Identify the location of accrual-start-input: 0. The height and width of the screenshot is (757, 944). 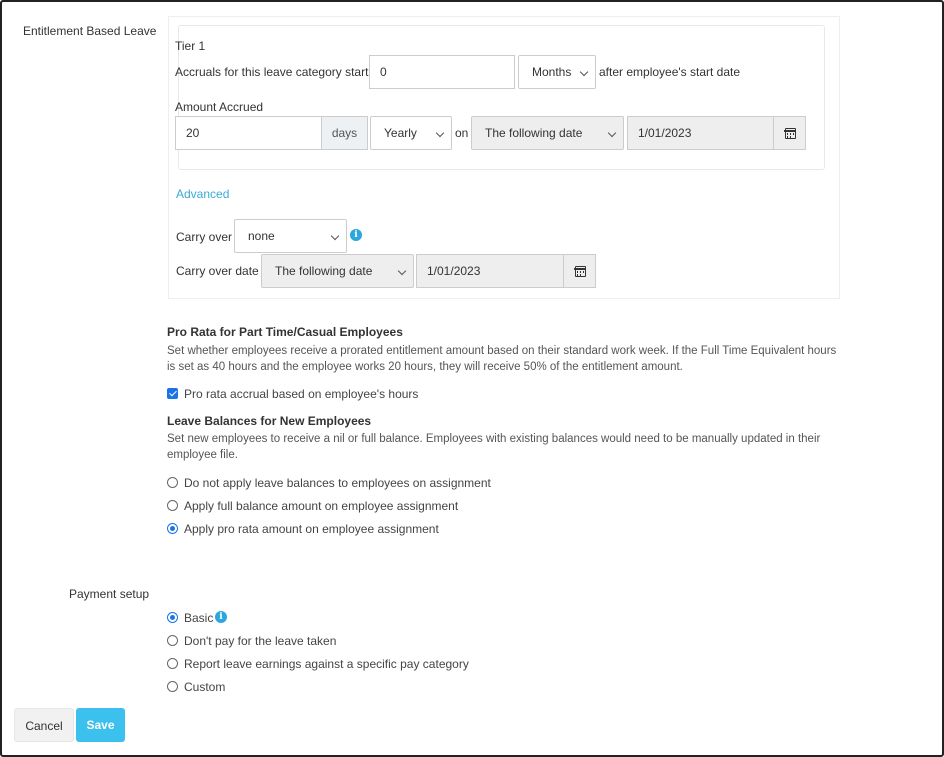
(442, 72).